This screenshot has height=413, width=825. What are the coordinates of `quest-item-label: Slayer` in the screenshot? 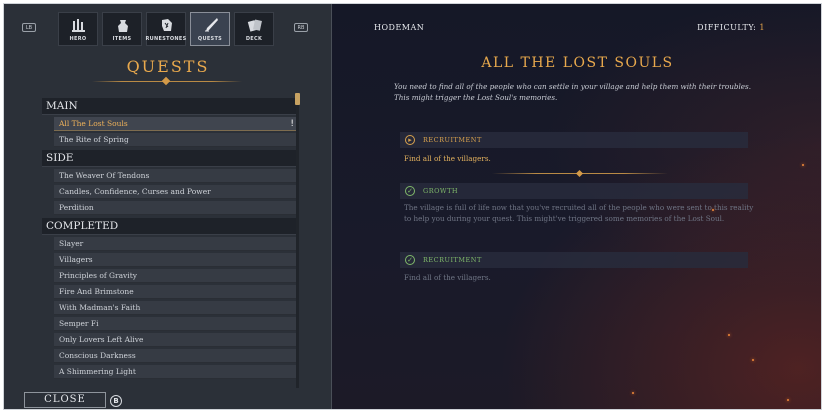 It's located at (71, 243).